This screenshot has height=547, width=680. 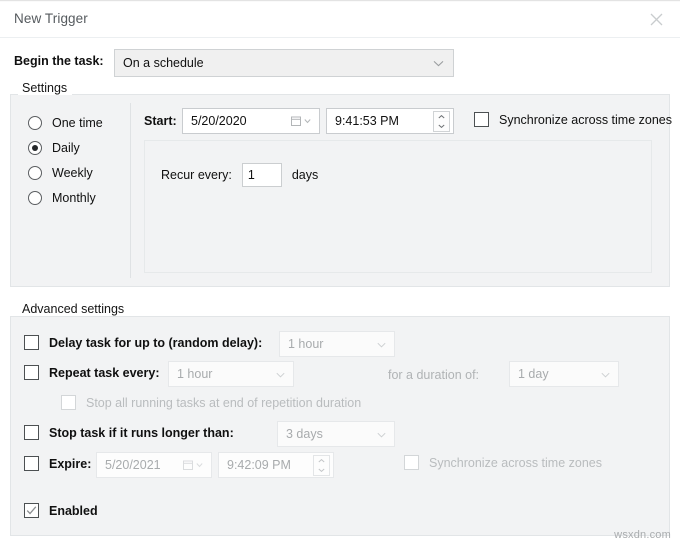 I want to click on start-time-value: 9:41:53 PM, so click(x=367, y=121).